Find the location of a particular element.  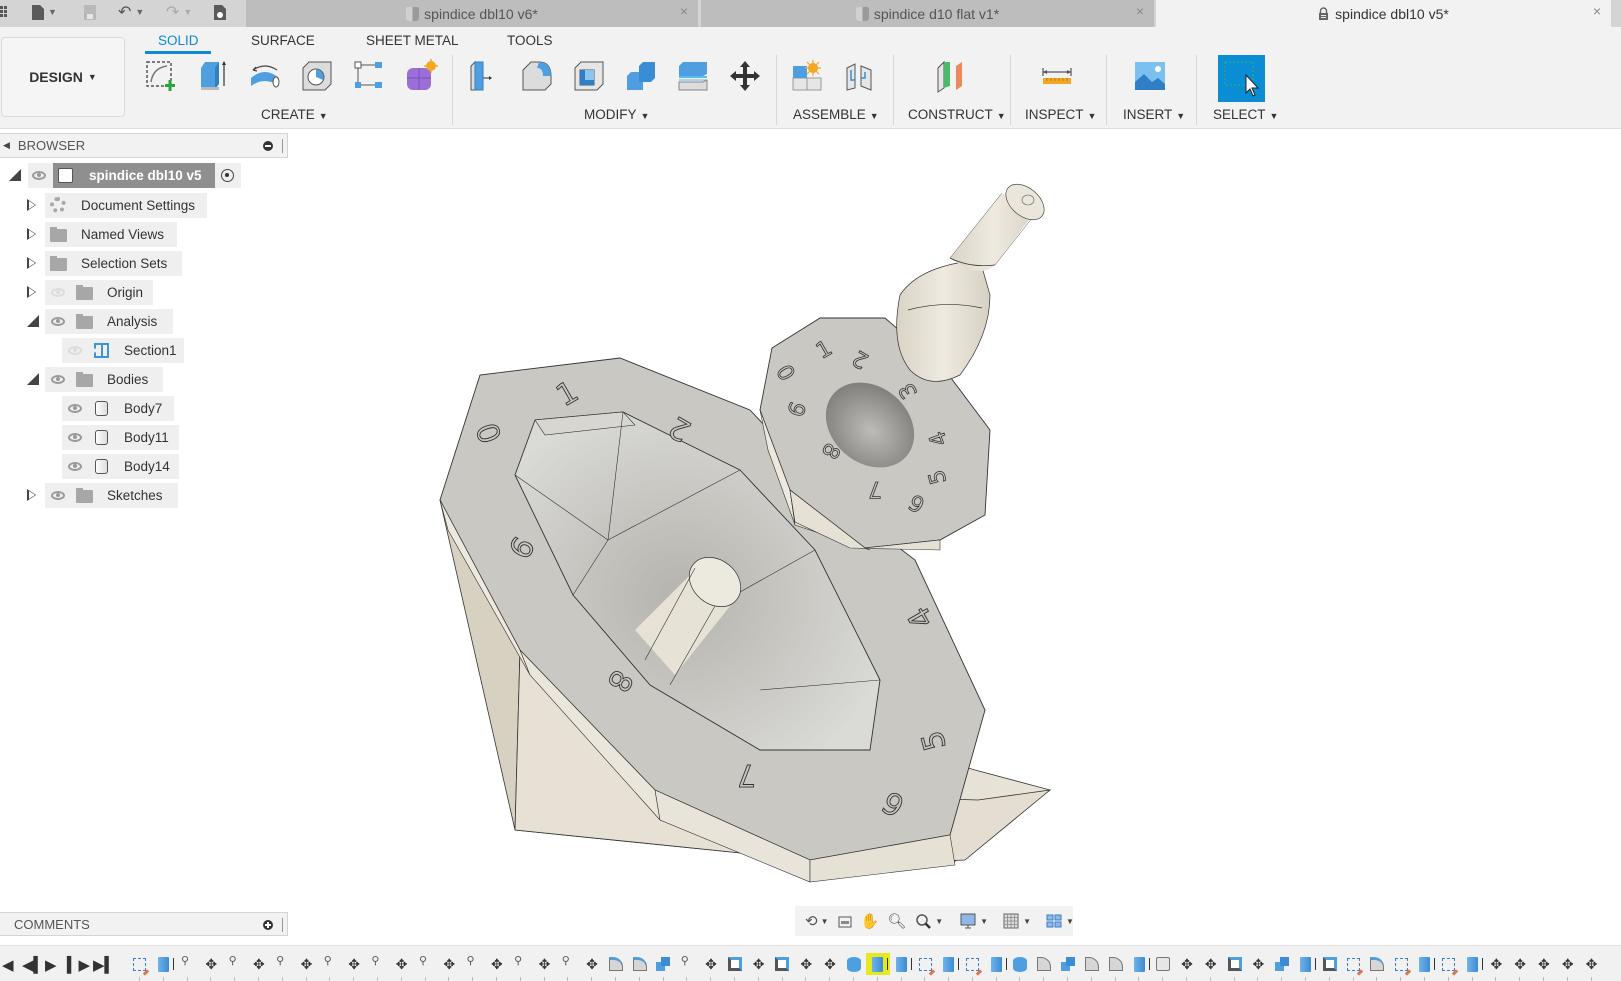

undo-button: ↶ ▼ is located at coordinates (131, 12).